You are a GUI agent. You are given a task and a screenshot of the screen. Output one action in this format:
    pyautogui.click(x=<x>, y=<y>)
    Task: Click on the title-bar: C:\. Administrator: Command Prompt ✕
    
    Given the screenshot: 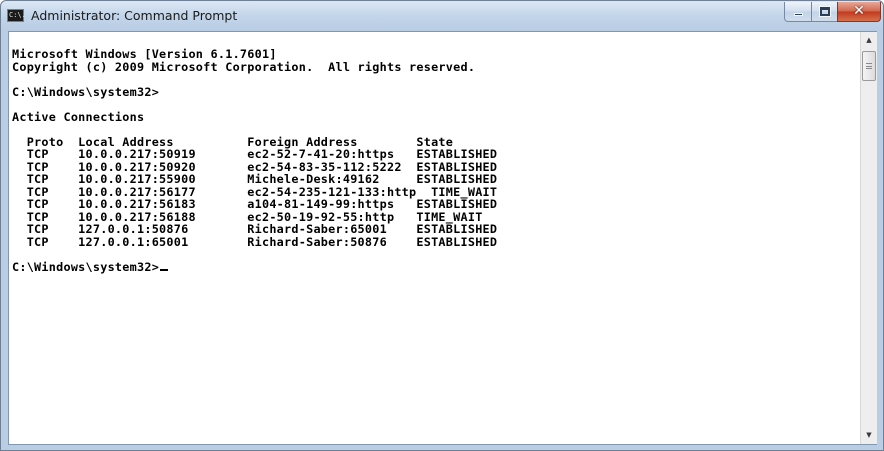 What is the action you would take?
    pyautogui.click(x=442, y=16)
    